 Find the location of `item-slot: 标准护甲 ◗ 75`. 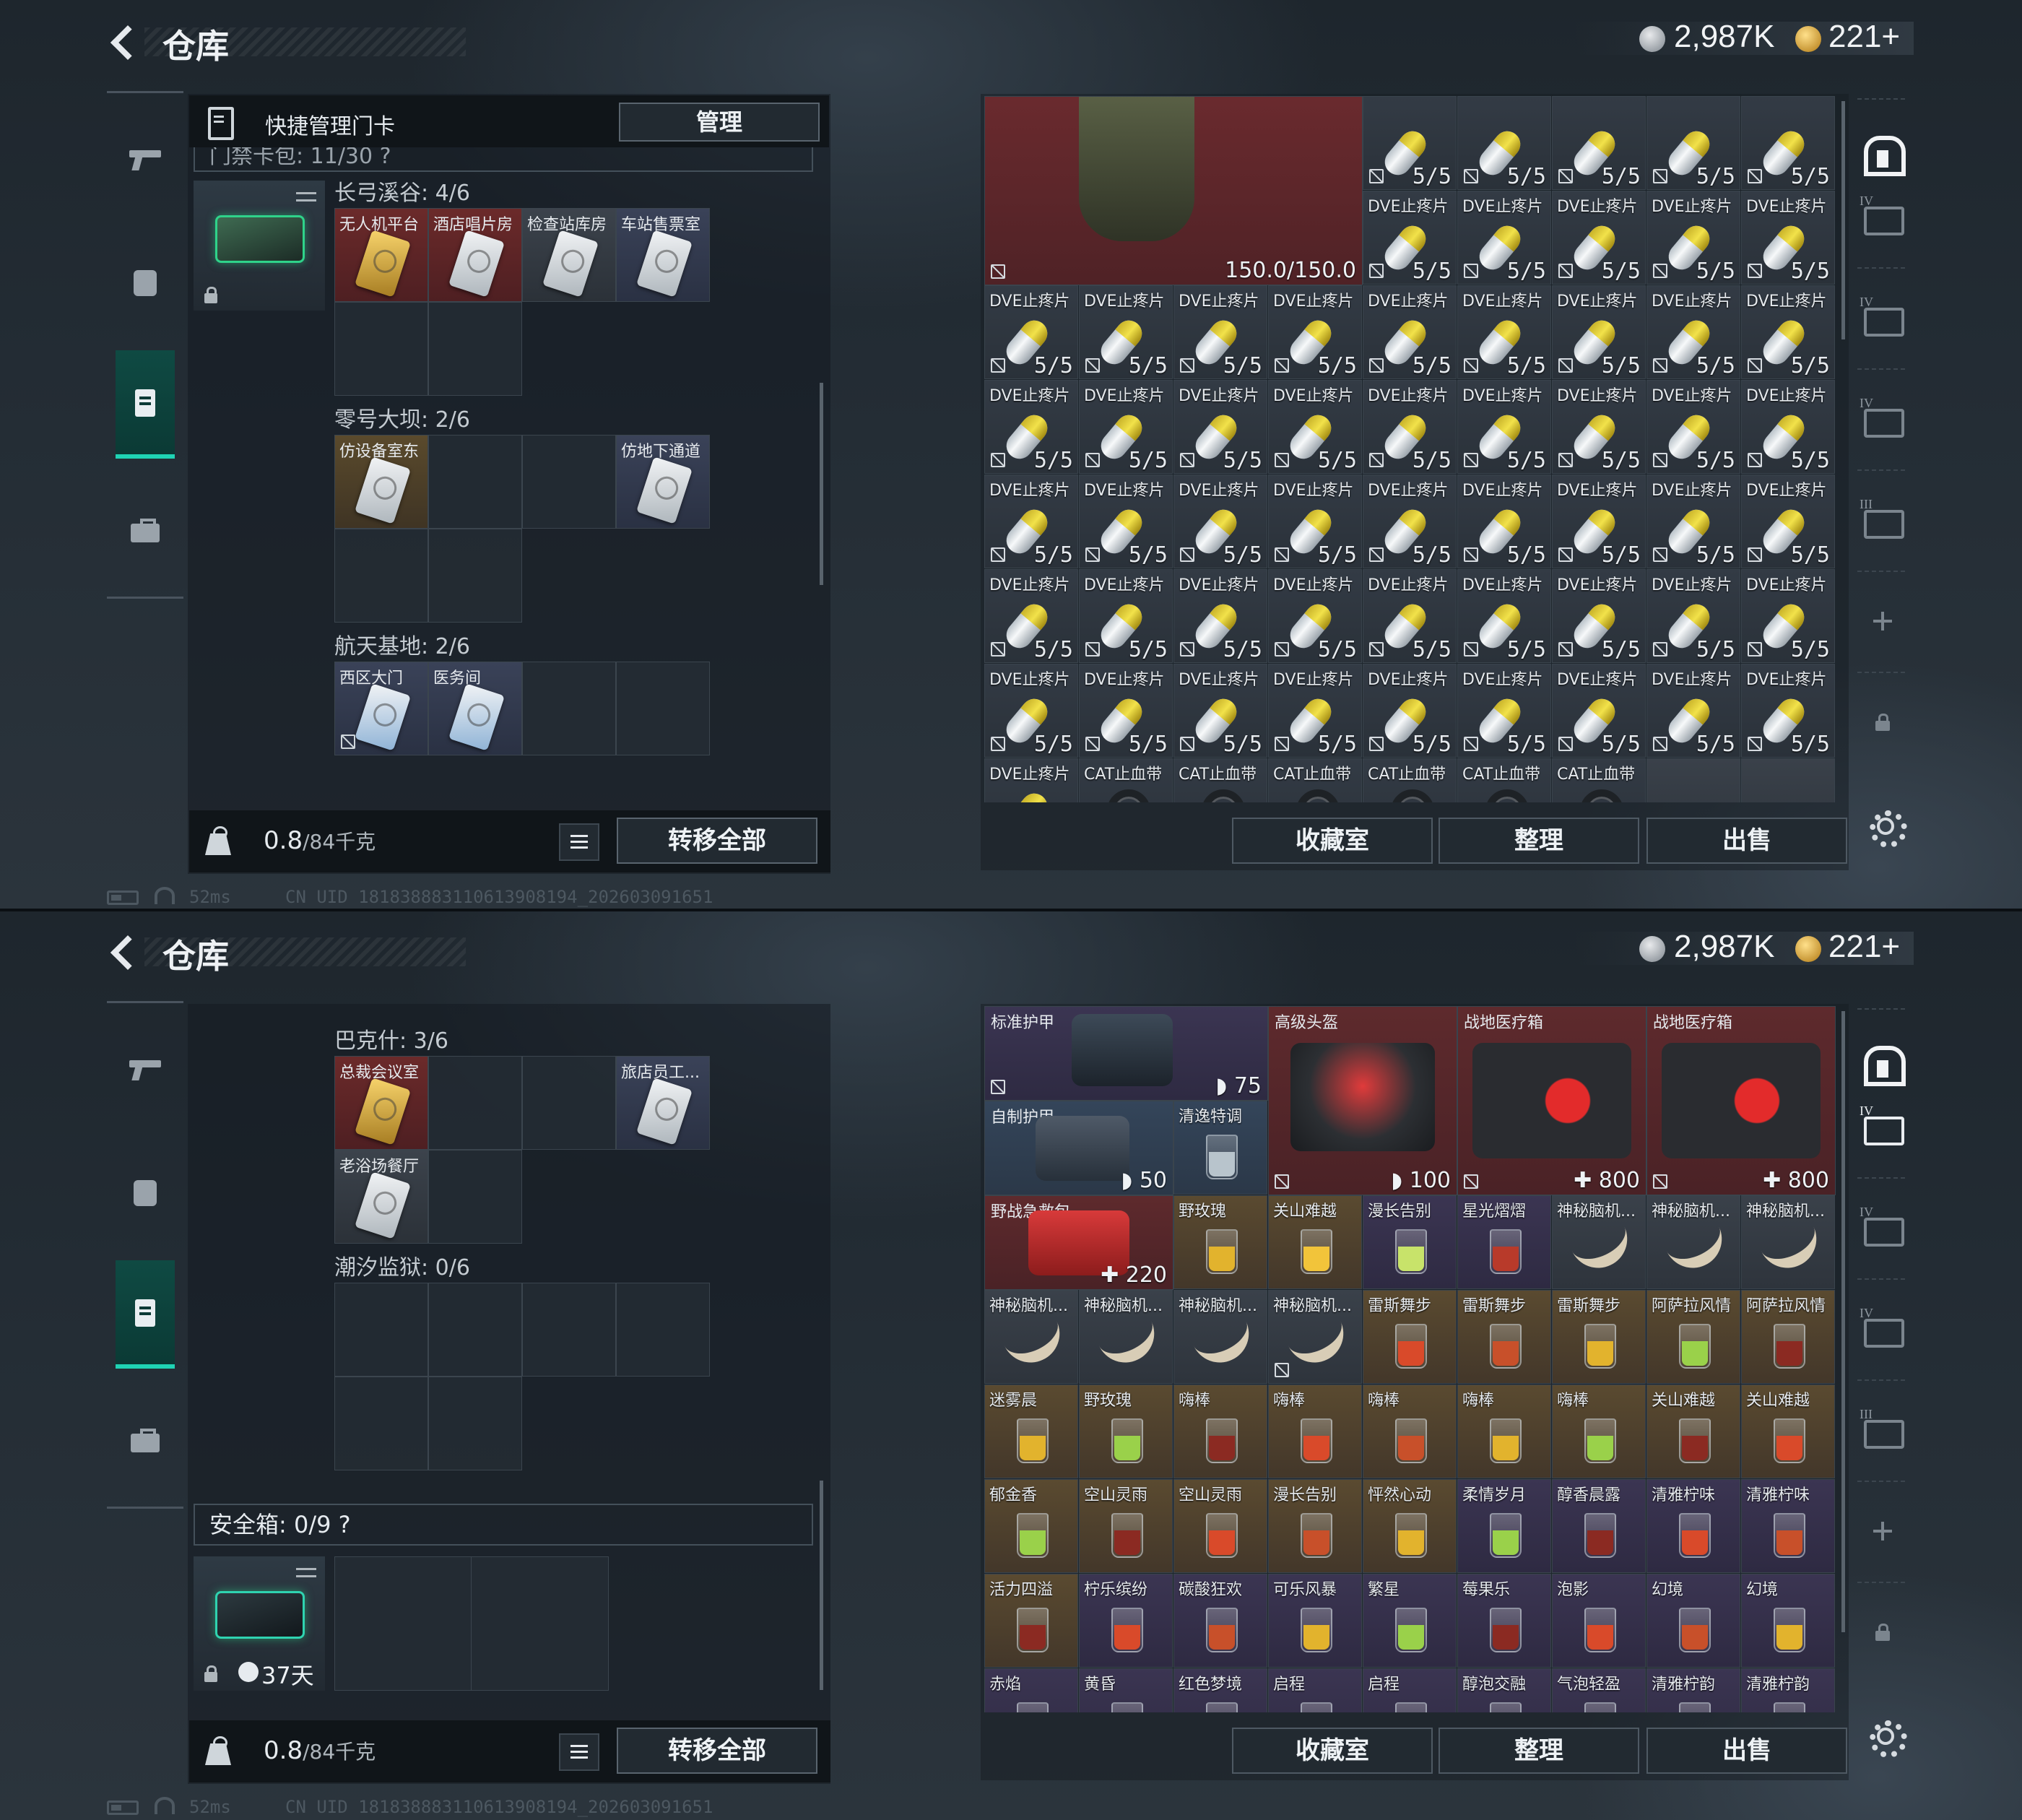

item-slot: 标准护甲 ◗ 75 is located at coordinates (1126, 1053).